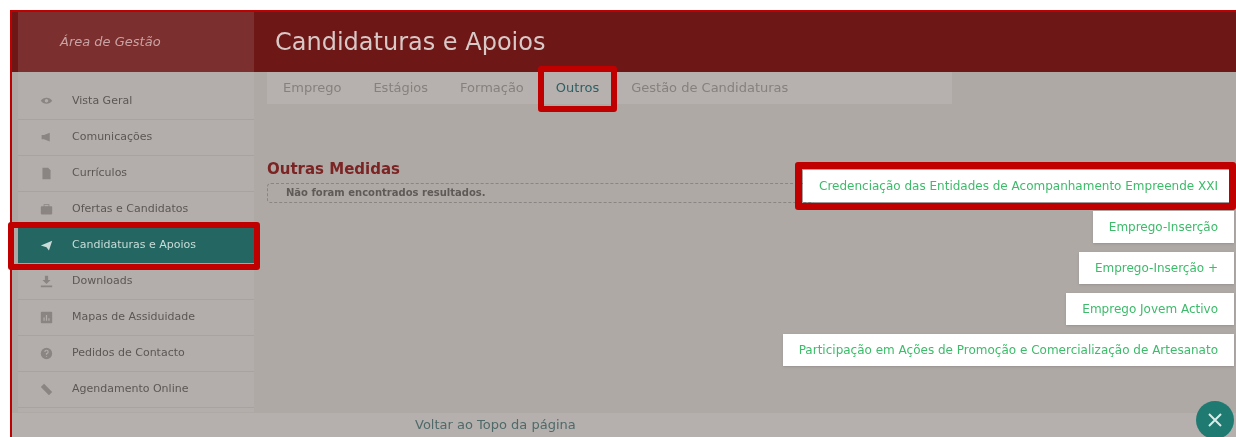 Image resolution: width=1236 pixels, height=437 pixels. Describe the element at coordinates (1008, 350) in the screenshot. I see `measure-button: Participação em Ações de Promoção e Comercialização de Artesanato` at that location.